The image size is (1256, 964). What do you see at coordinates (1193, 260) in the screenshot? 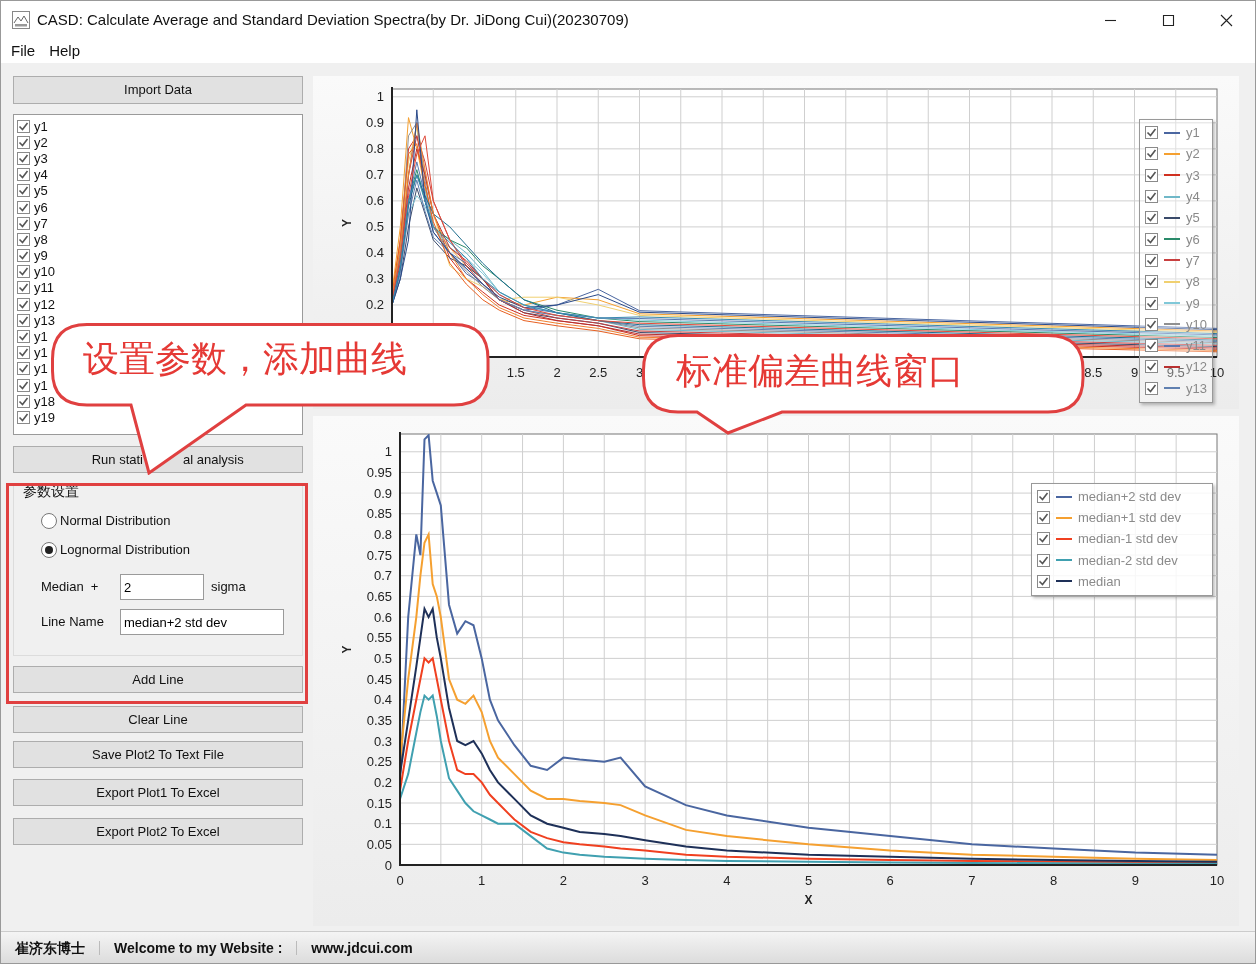
I see `legend-label: y7` at bounding box center [1193, 260].